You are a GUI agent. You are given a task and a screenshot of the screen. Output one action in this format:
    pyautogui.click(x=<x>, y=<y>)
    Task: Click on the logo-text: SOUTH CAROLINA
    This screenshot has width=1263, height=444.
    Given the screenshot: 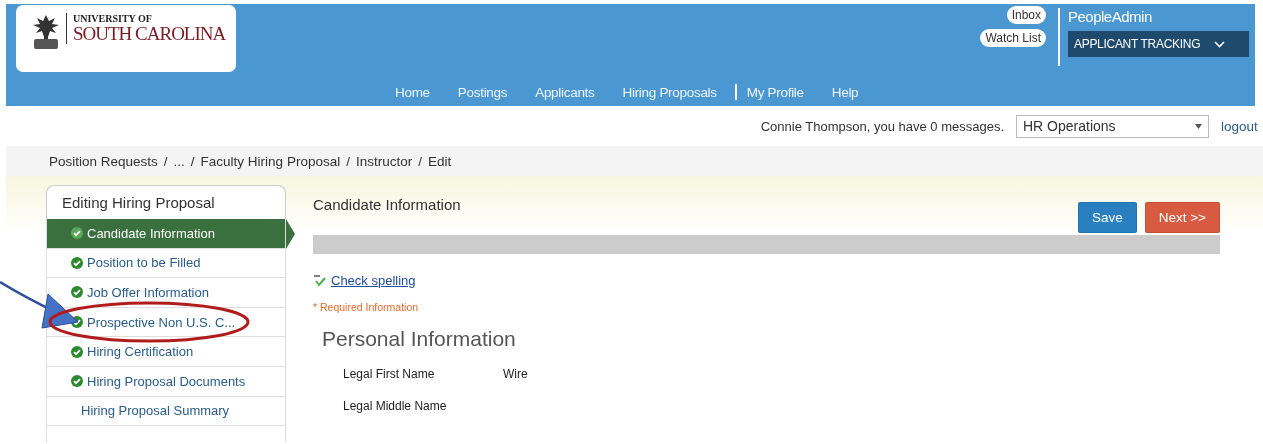 What is the action you would take?
    pyautogui.click(x=149, y=34)
    